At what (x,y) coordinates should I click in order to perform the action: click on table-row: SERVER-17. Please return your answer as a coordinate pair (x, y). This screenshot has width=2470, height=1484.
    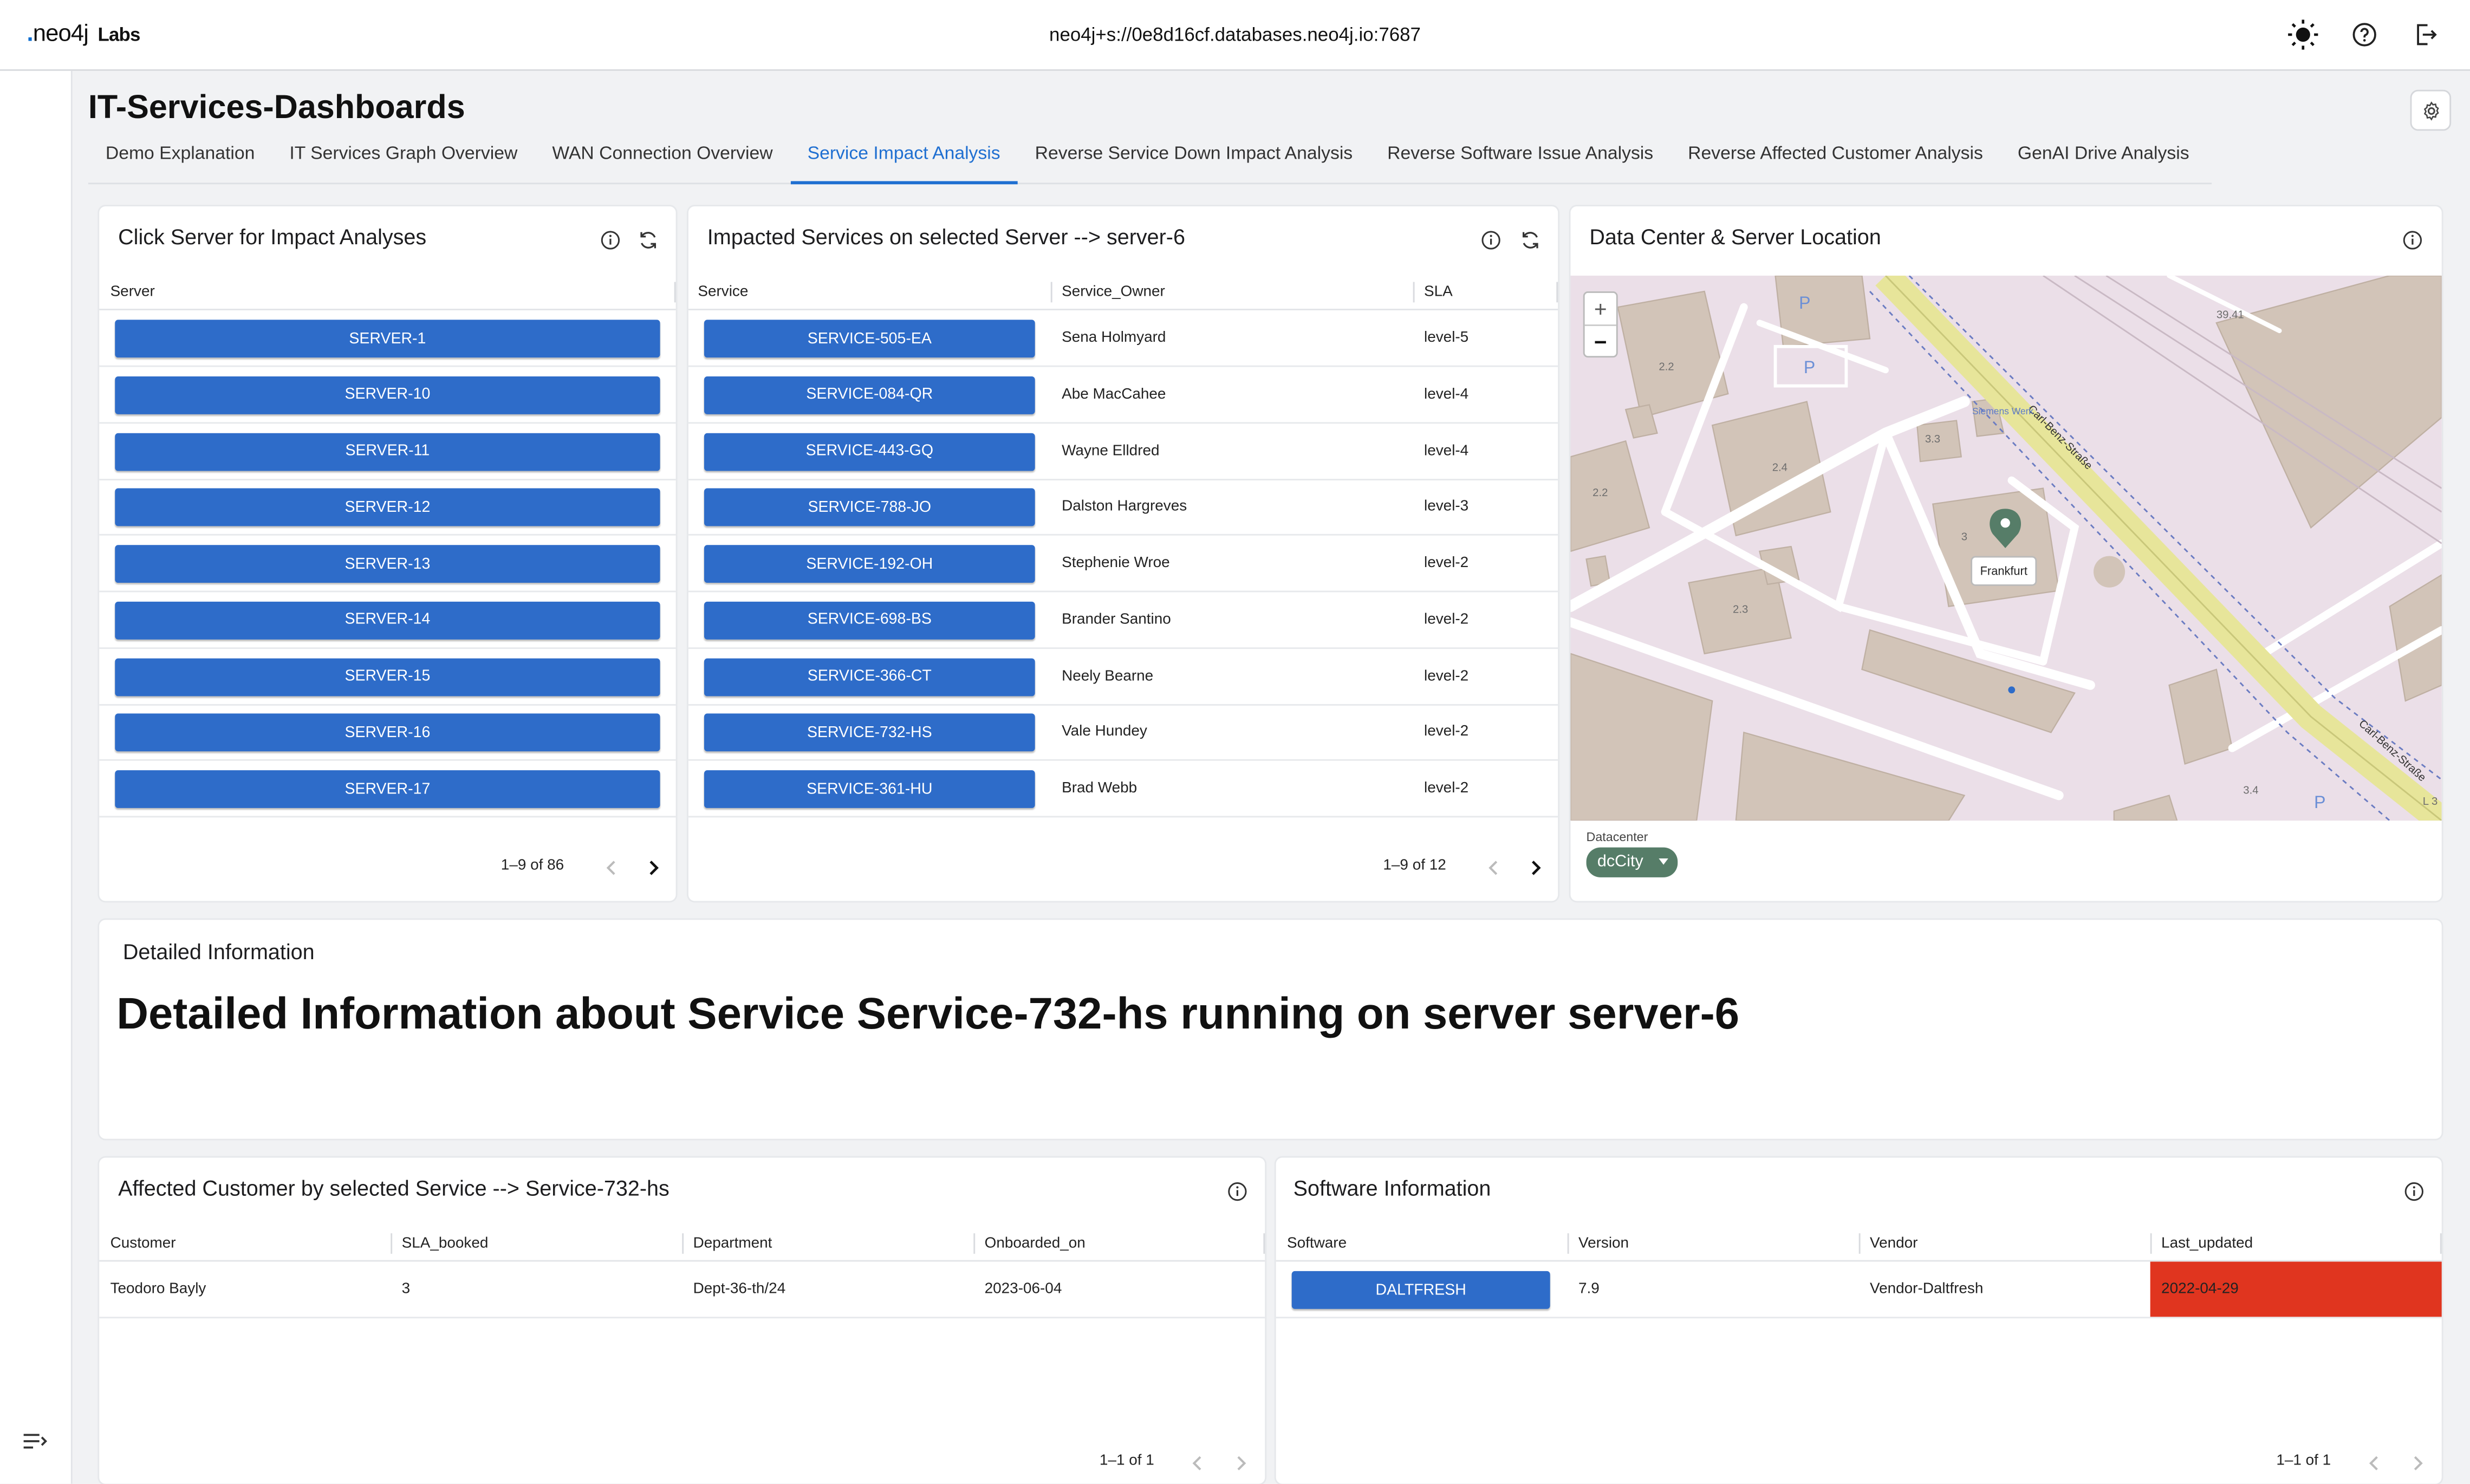
    Looking at the image, I should click on (387, 790).